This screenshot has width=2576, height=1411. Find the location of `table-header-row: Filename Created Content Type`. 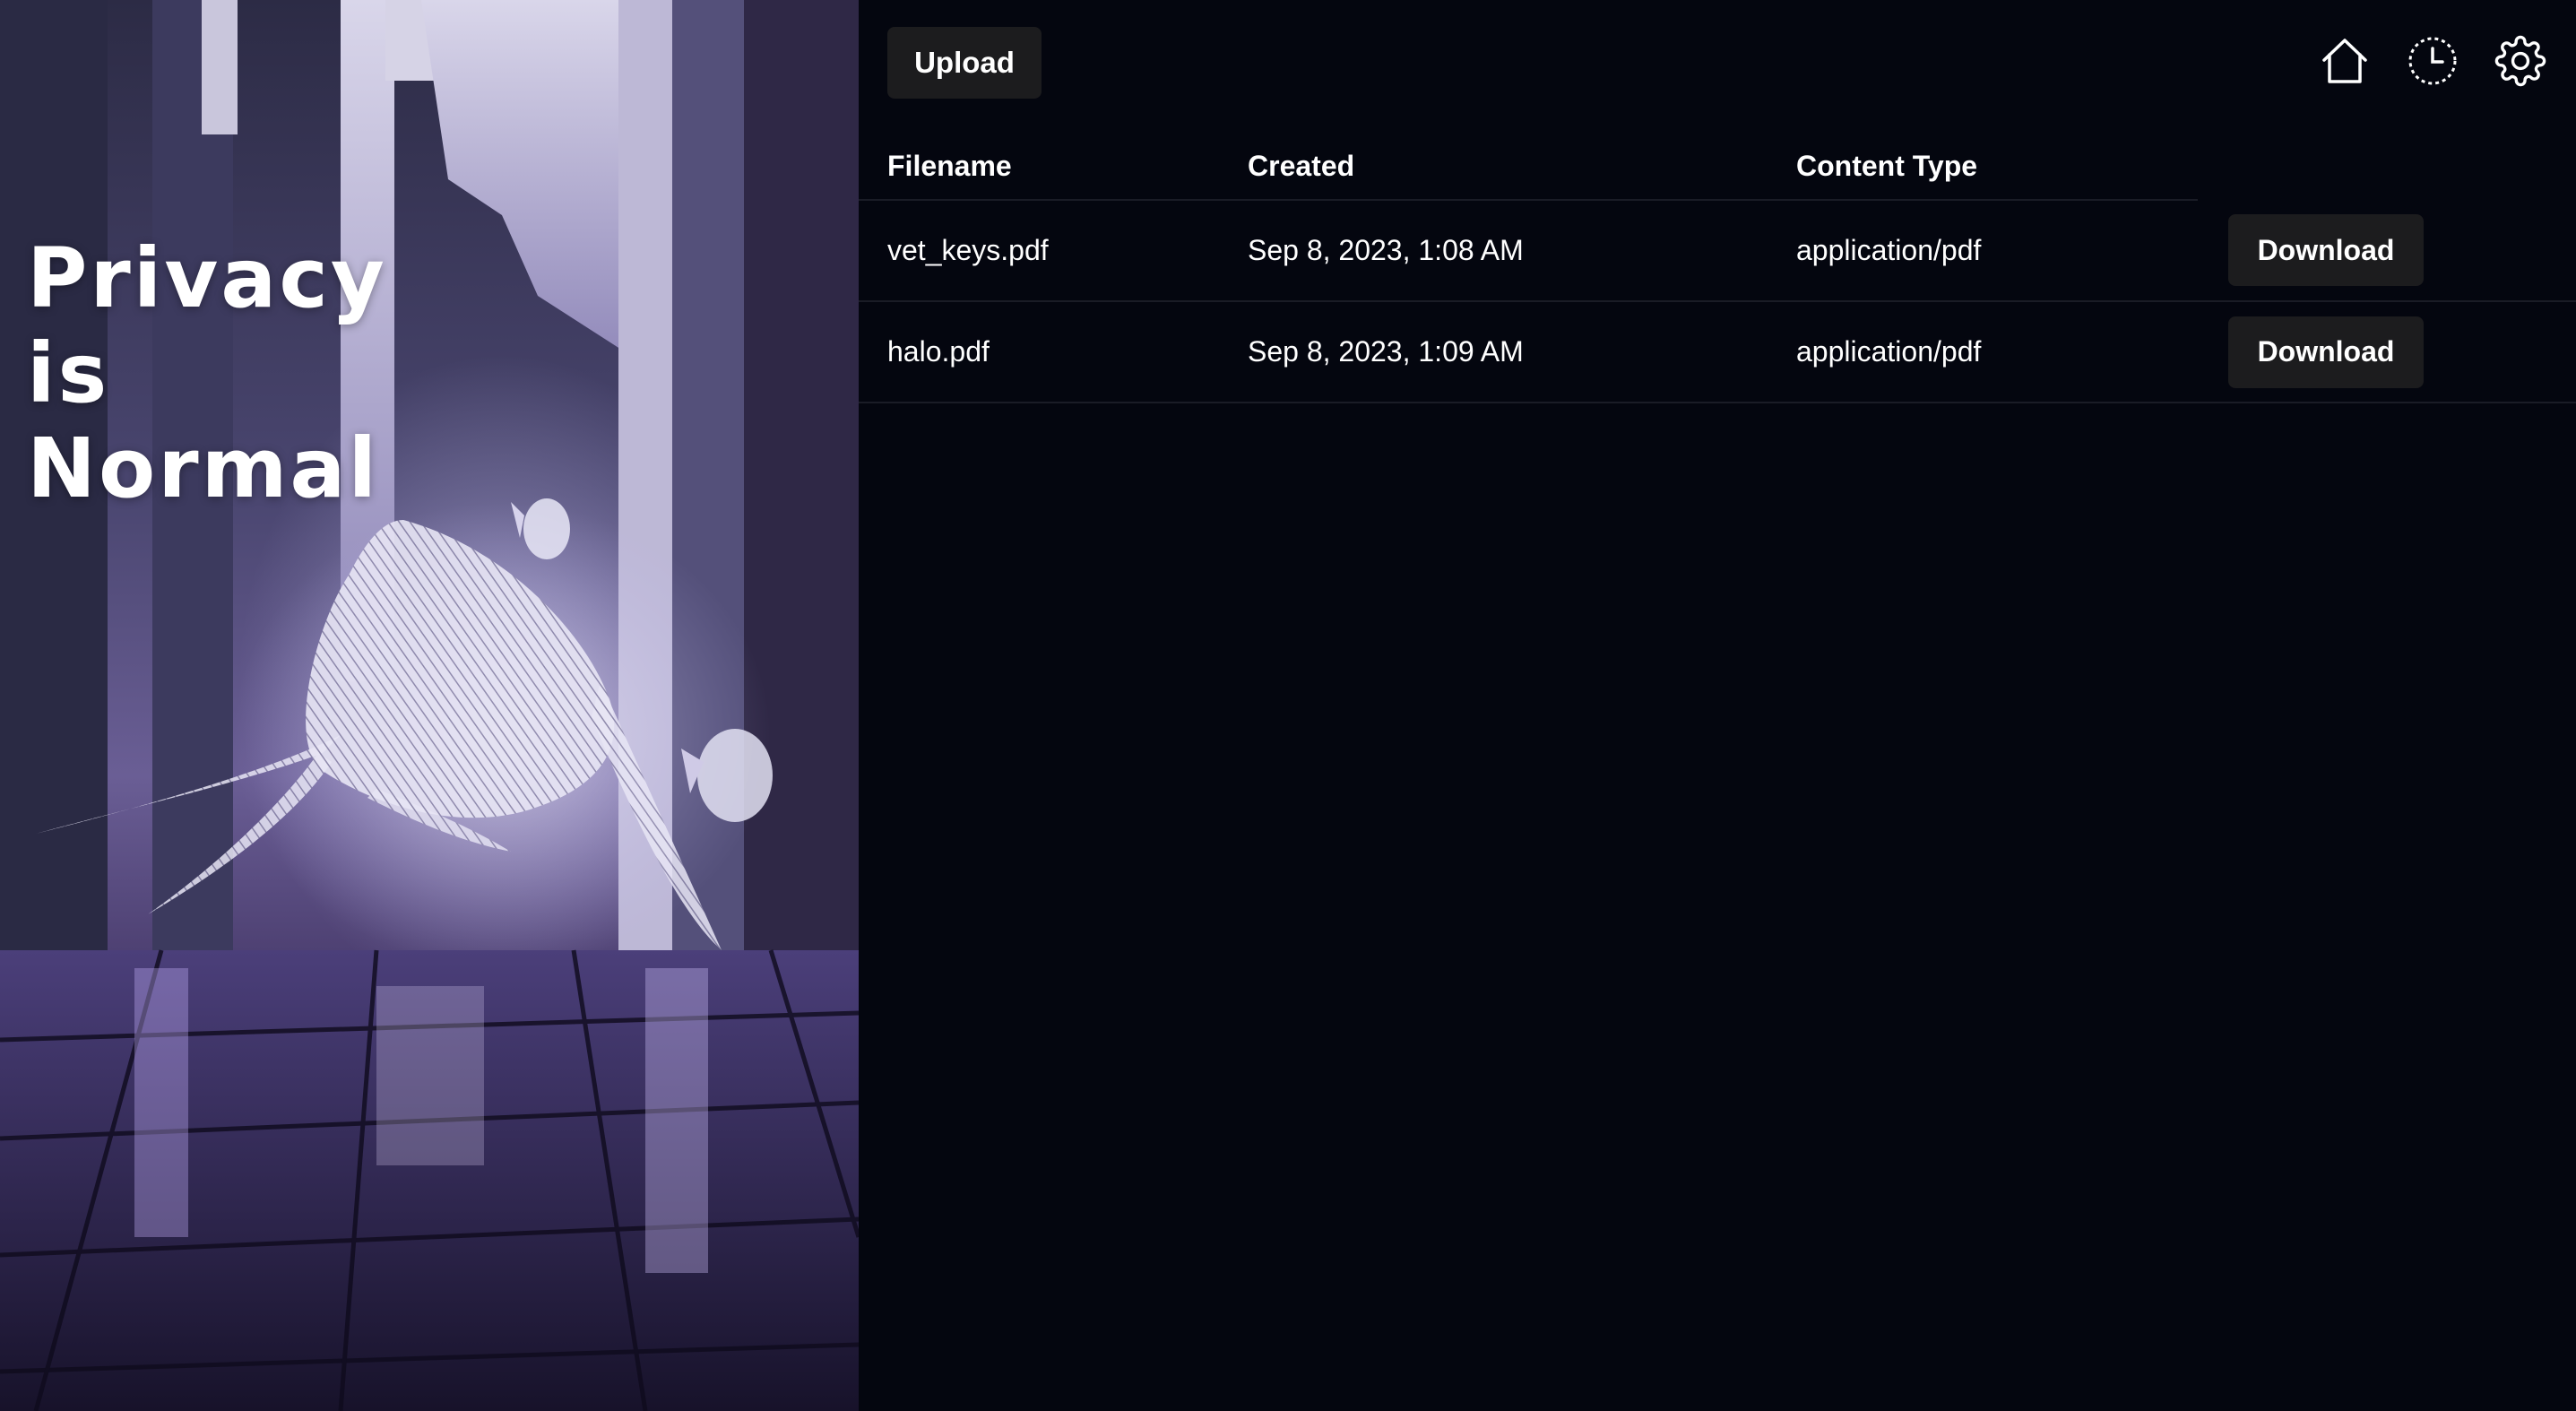

table-header-row: Filename Created Content Type is located at coordinates (1717, 167).